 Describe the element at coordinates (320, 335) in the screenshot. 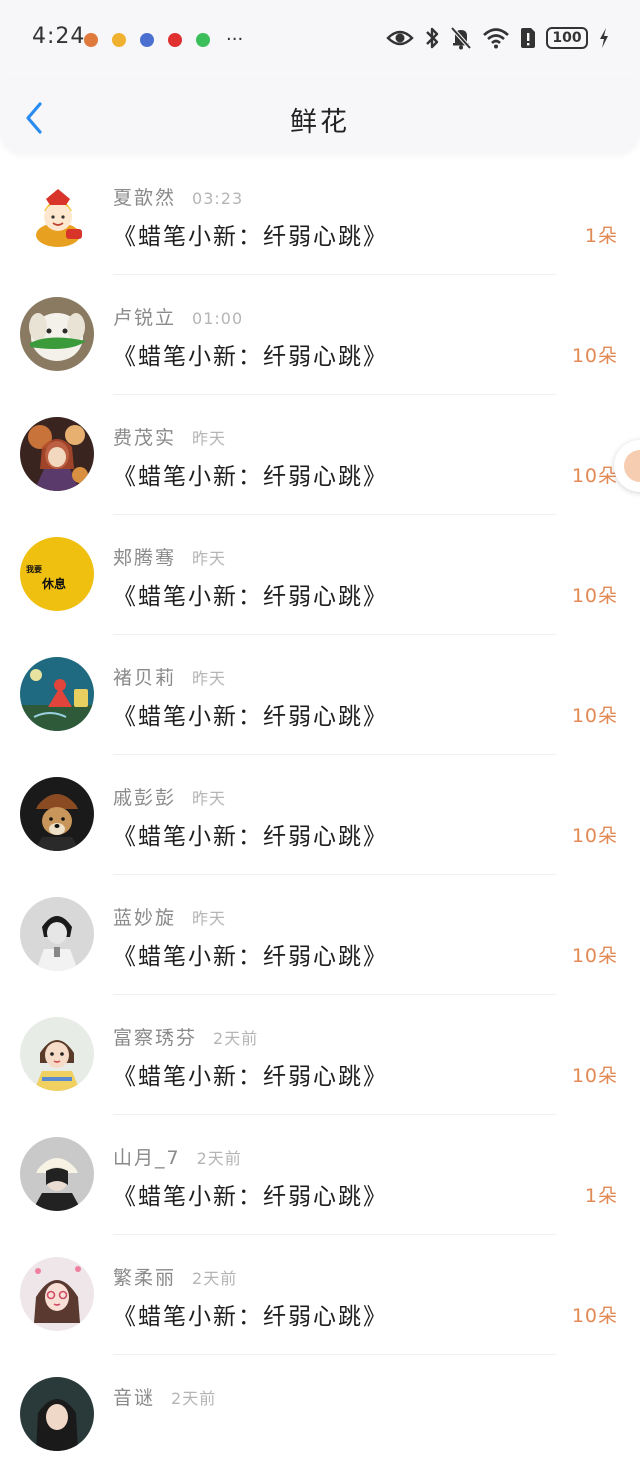

I see `list-item: 卢锐立 01:00 《蜡笔小新：纤弱心跳》 10朵` at that location.